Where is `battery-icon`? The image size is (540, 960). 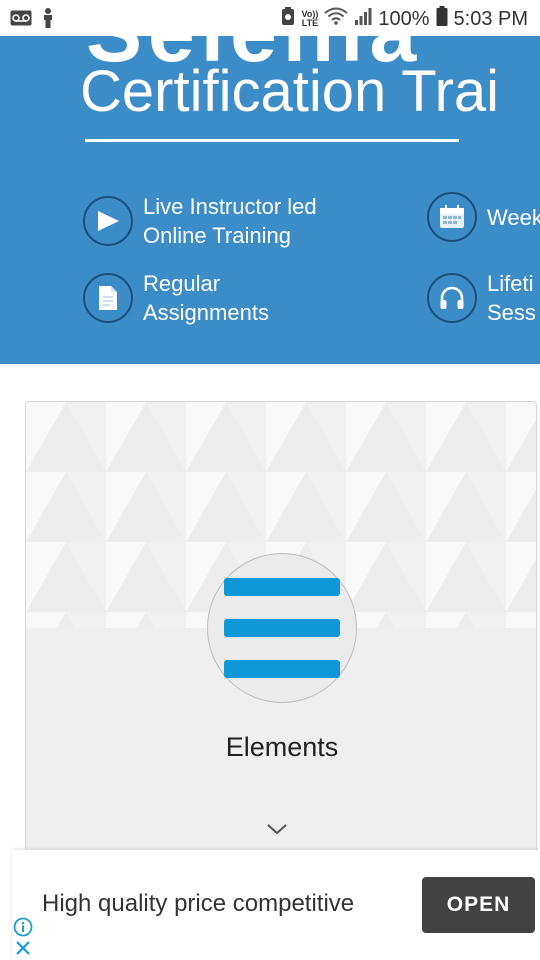
battery-icon is located at coordinates (442, 19).